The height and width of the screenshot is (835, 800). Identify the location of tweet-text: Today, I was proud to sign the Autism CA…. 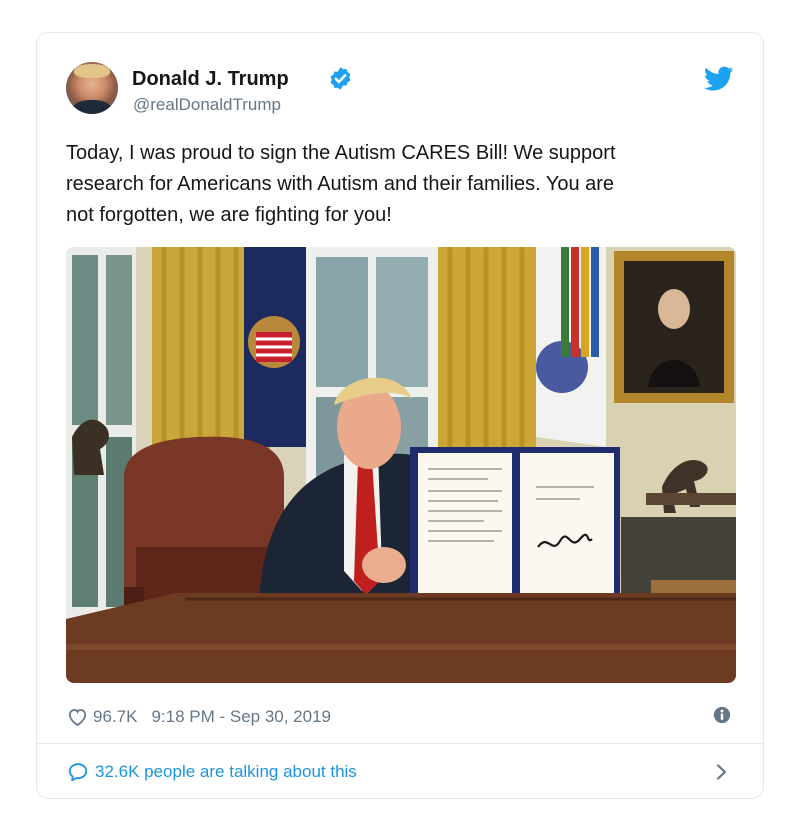
(341, 184).